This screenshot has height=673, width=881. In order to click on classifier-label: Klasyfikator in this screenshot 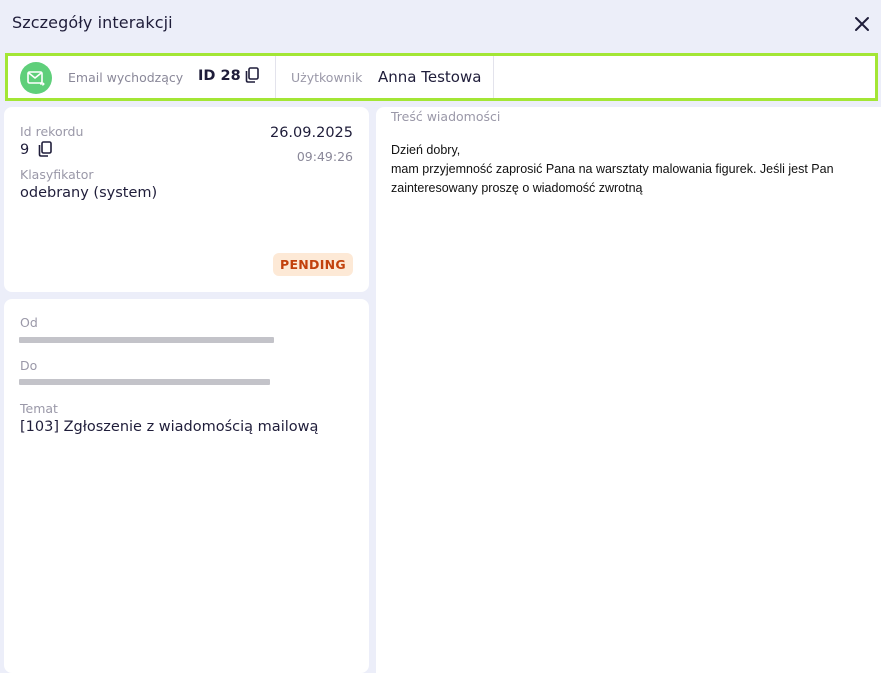, I will do `click(57, 174)`.